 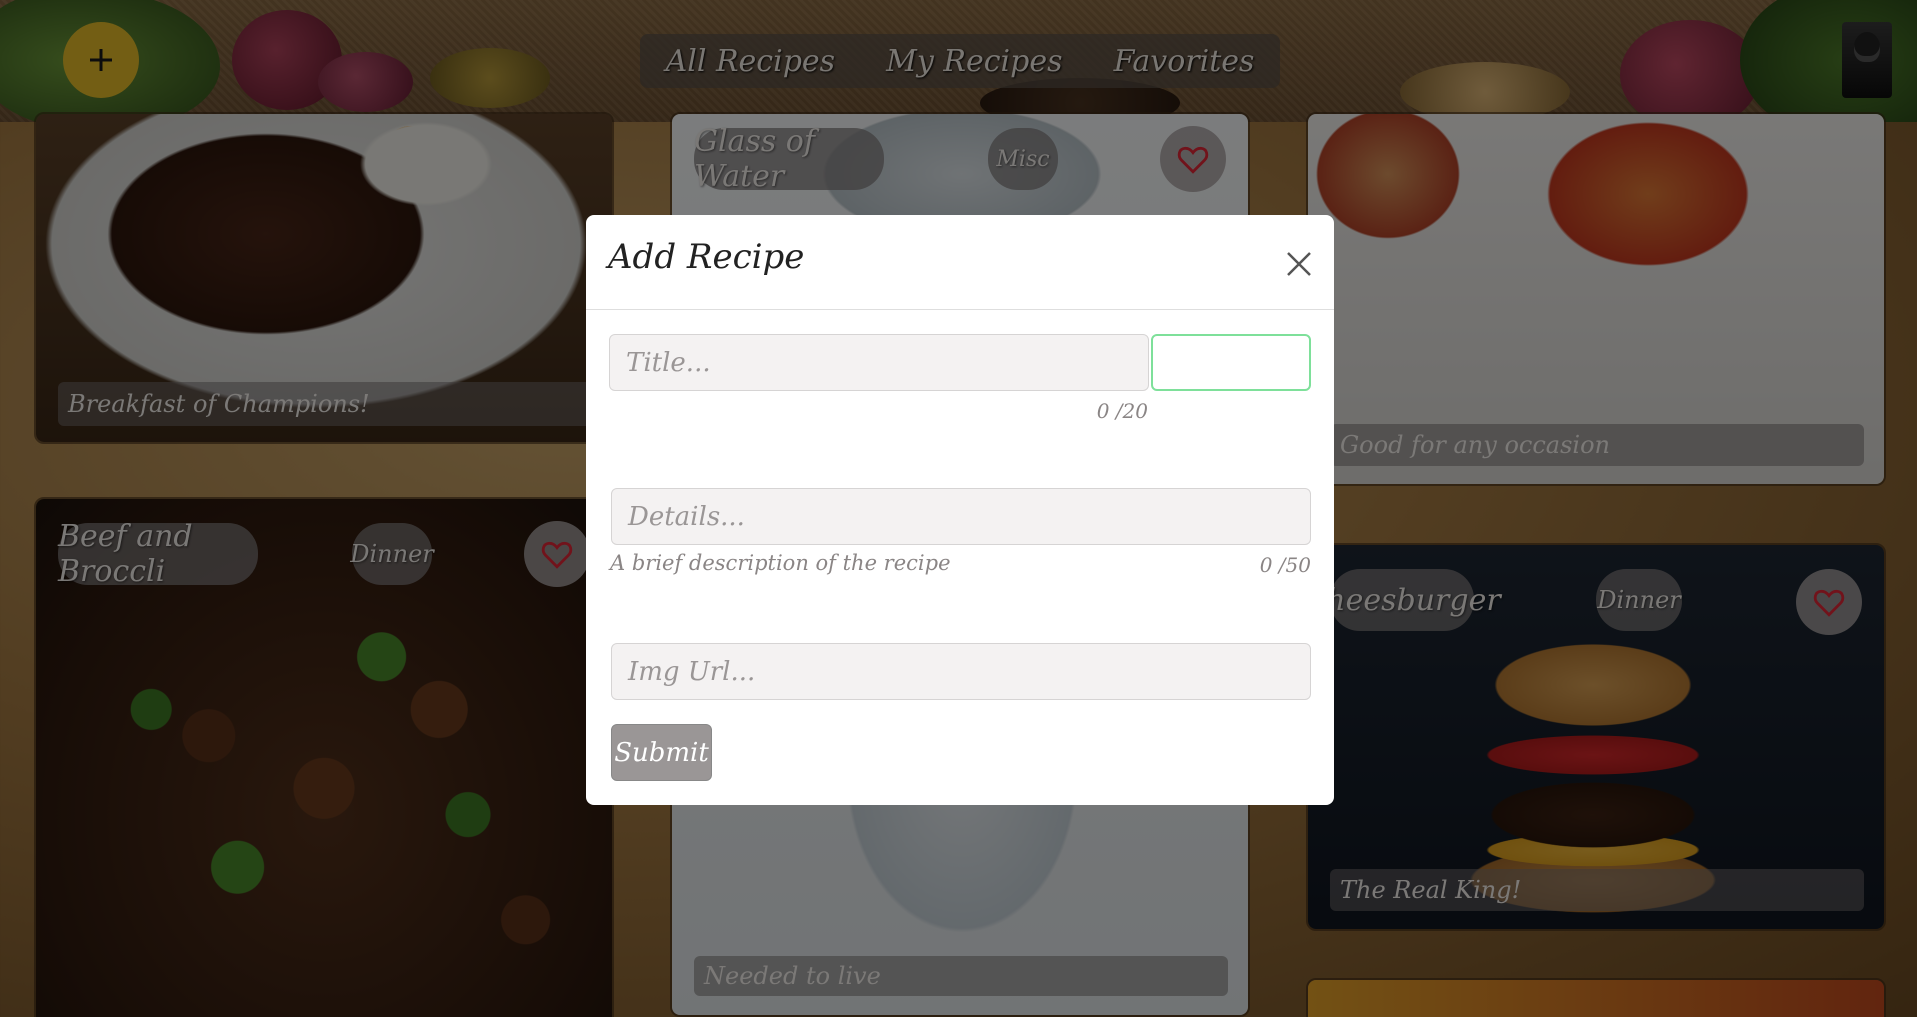 I want to click on category-input, so click(x=1231, y=362).